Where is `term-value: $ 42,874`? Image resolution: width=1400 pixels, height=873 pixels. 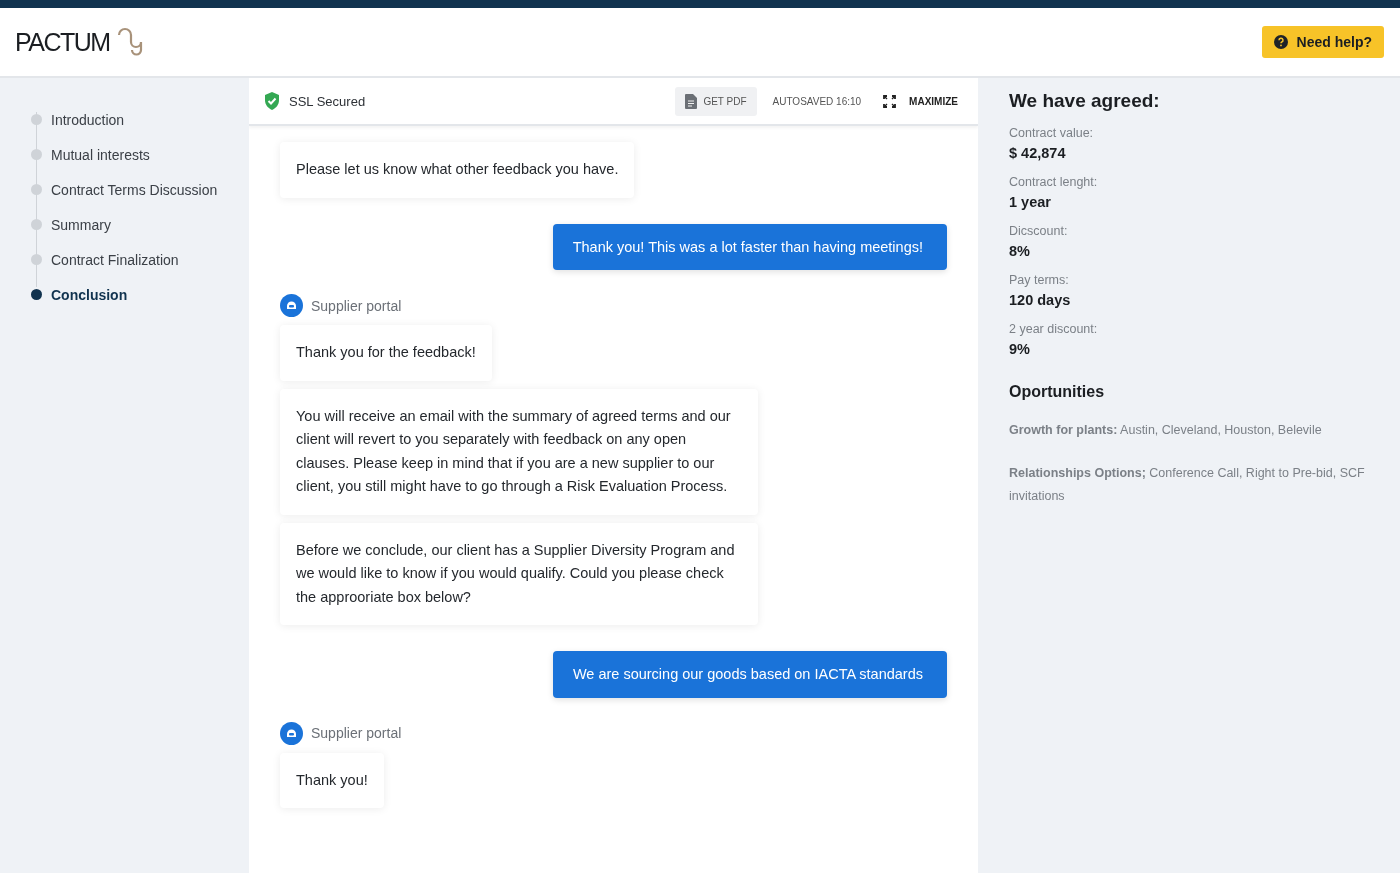
term-value: $ 42,874 is located at coordinates (1038, 153).